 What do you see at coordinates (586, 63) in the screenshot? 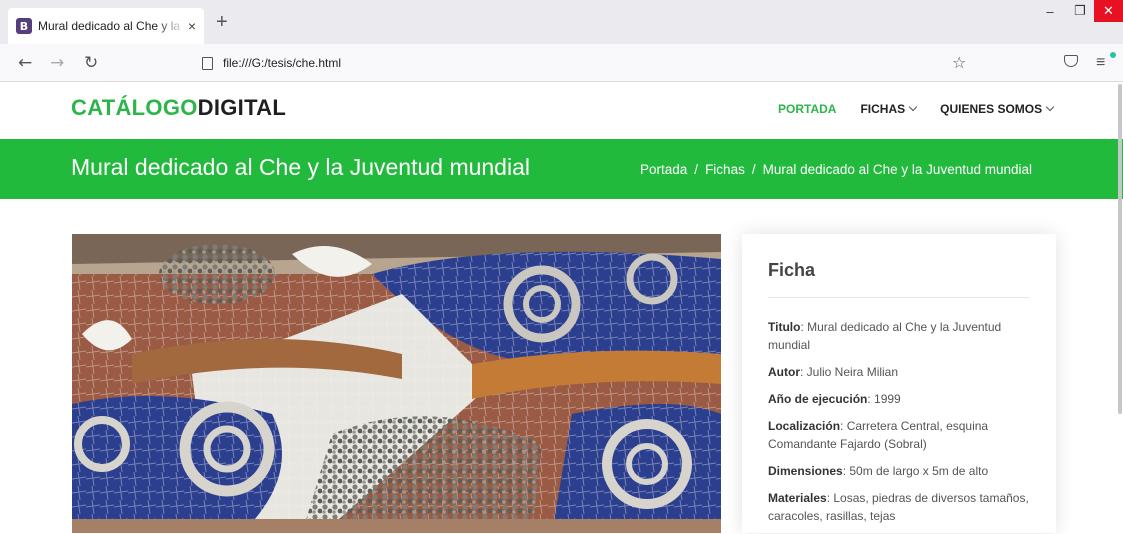
I see `address-bar: file:///G:/tesis/che.html` at bounding box center [586, 63].